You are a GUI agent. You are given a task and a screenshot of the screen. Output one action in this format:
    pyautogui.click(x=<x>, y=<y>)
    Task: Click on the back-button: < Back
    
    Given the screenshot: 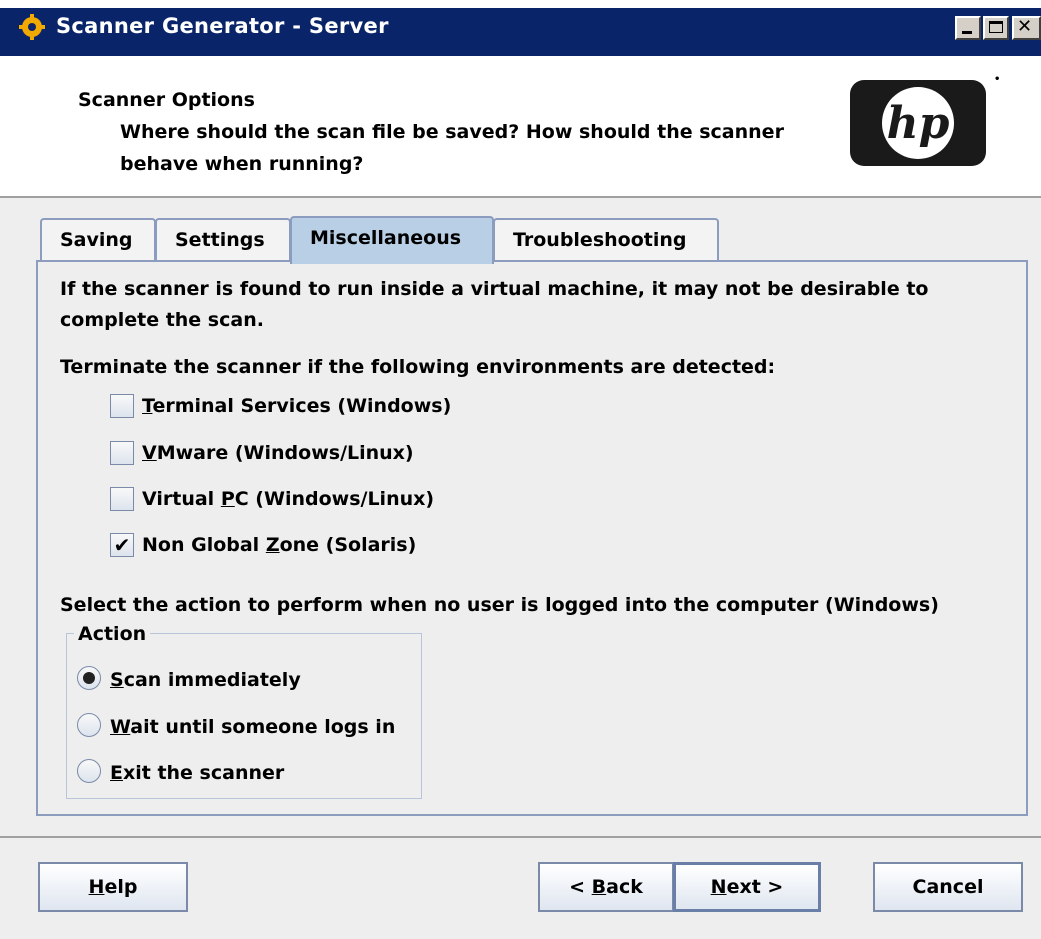 What is the action you would take?
    pyautogui.click(x=606, y=887)
    